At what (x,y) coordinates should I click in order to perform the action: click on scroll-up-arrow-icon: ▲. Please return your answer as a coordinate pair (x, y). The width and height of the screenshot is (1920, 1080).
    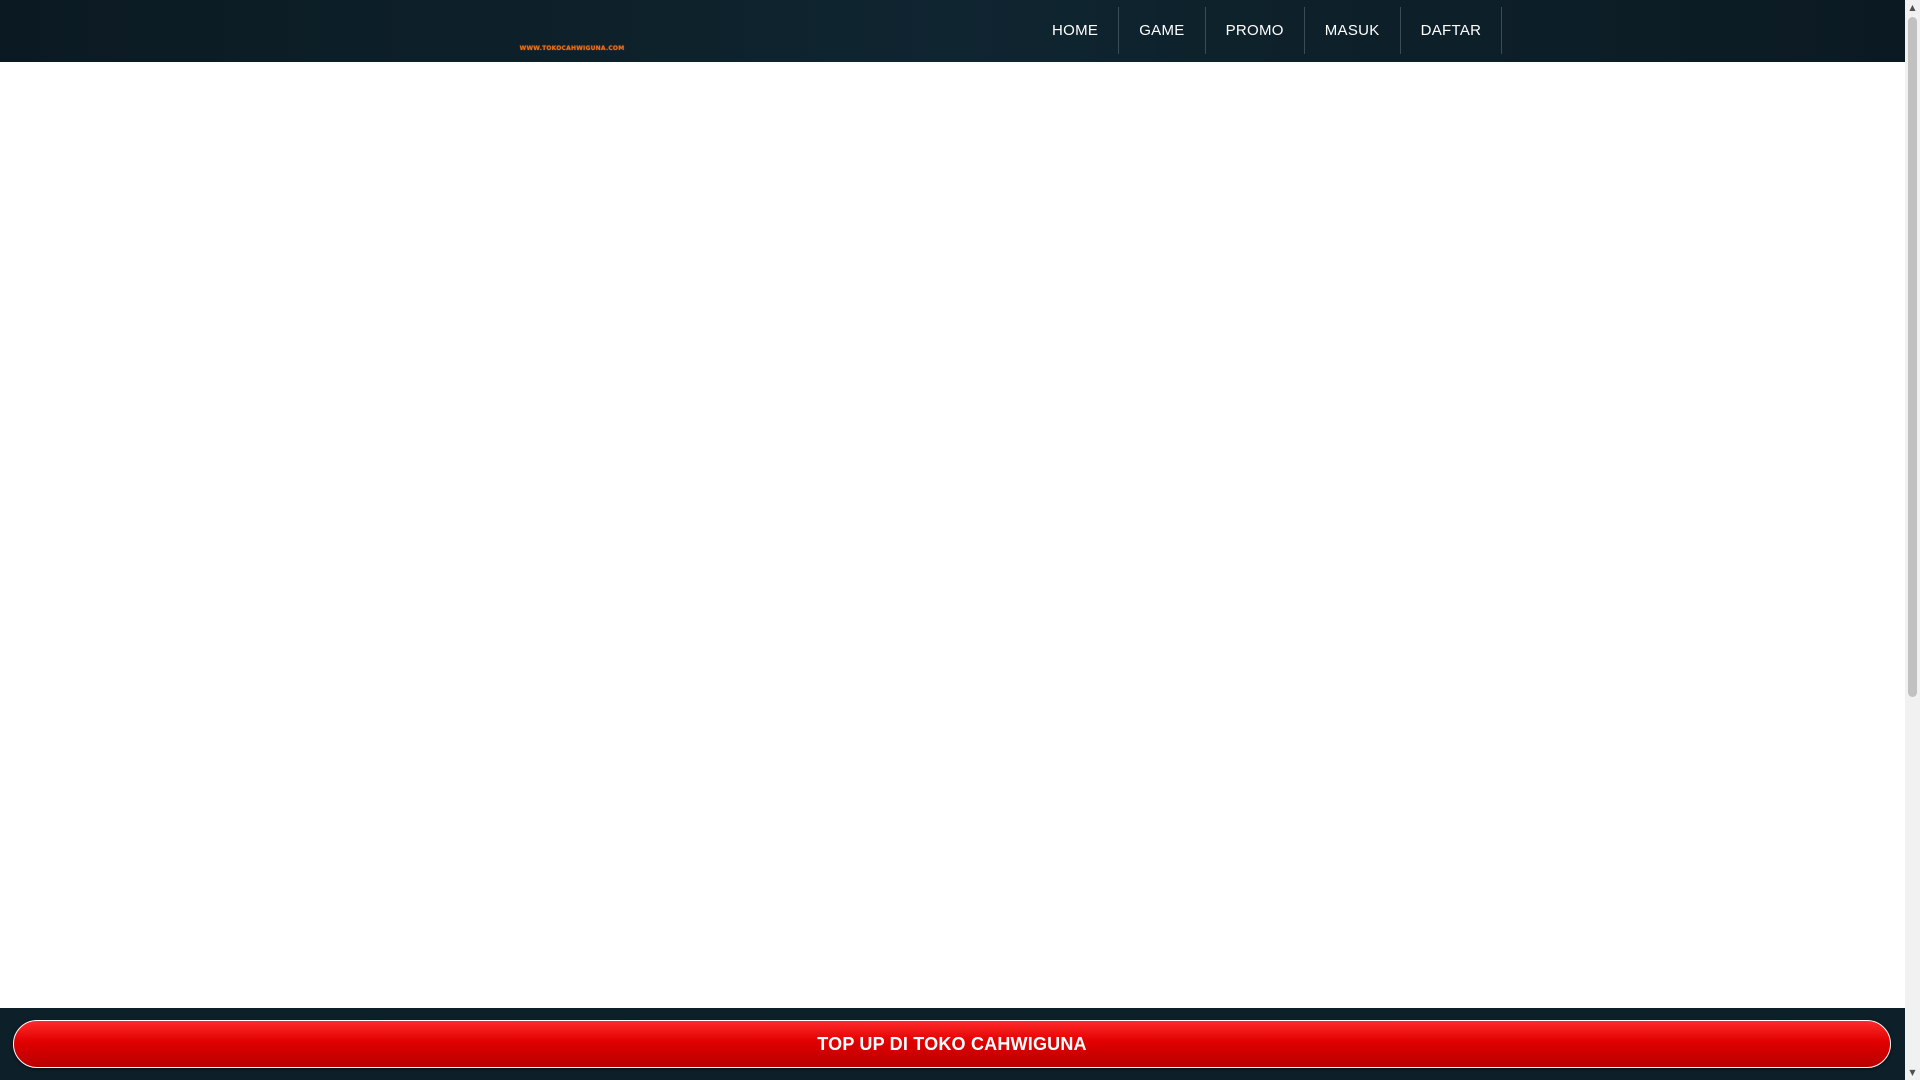
    Looking at the image, I should click on (1912, 7).